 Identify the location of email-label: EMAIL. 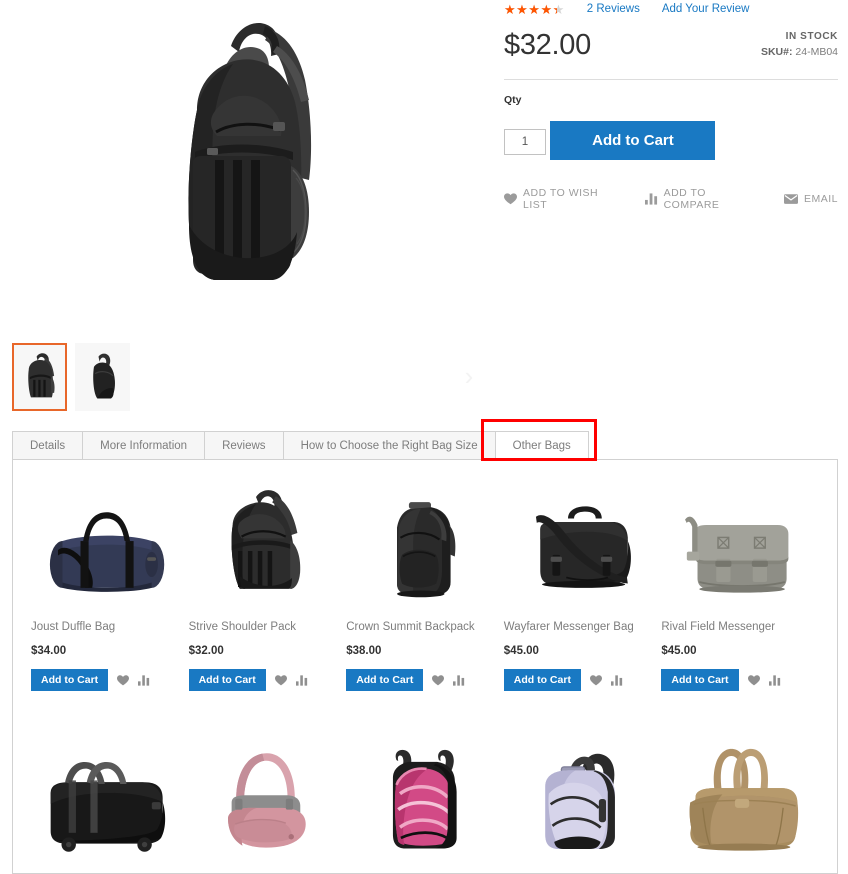
(820, 199).